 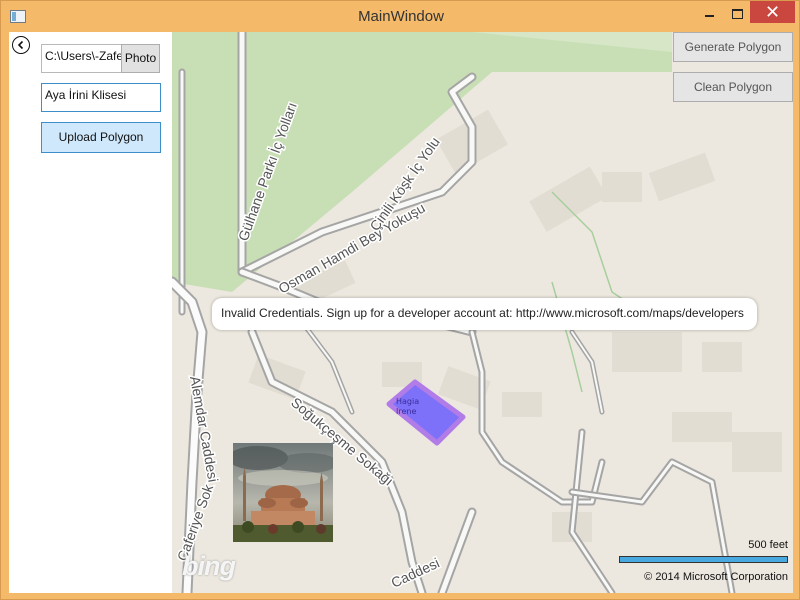 What do you see at coordinates (140, 58) in the screenshot?
I see `photo-button: Photo` at bounding box center [140, 58].